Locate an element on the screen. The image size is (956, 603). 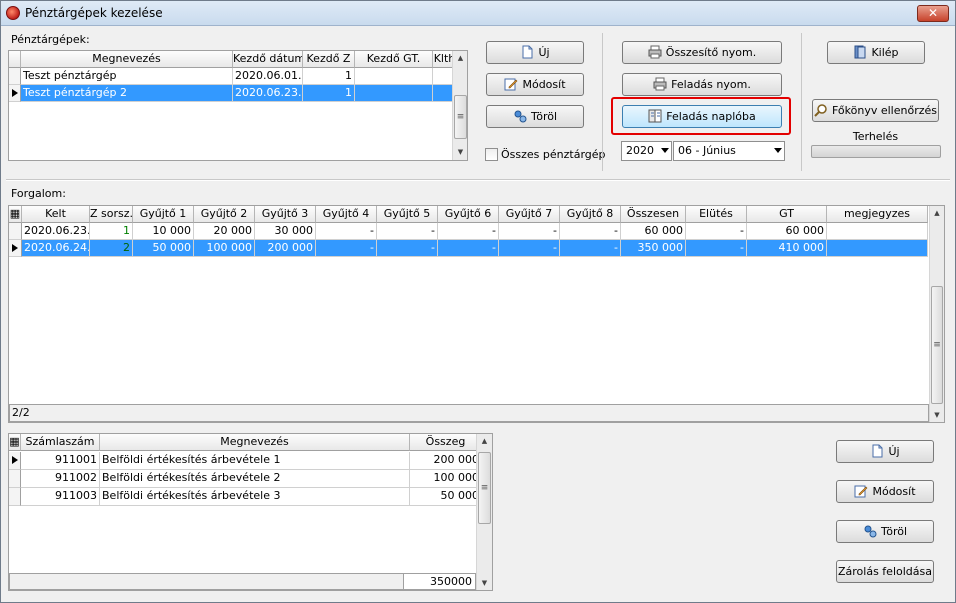
cell-value: 10 000 is located at coordinates (163, 231).